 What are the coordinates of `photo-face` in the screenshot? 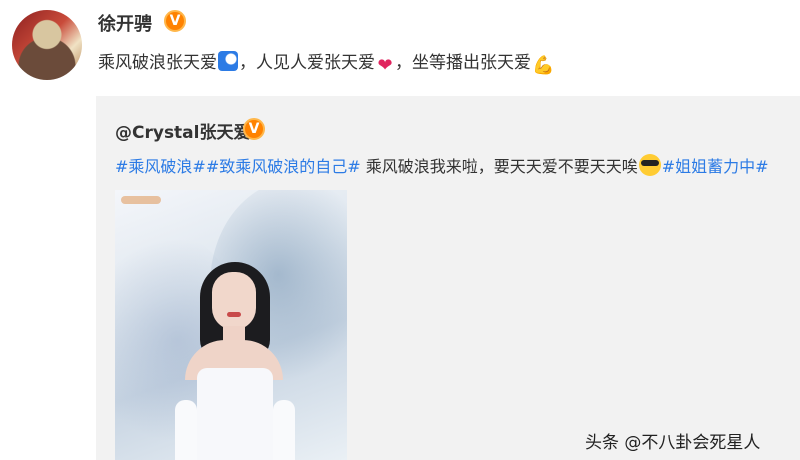 It's located at (234, 301).